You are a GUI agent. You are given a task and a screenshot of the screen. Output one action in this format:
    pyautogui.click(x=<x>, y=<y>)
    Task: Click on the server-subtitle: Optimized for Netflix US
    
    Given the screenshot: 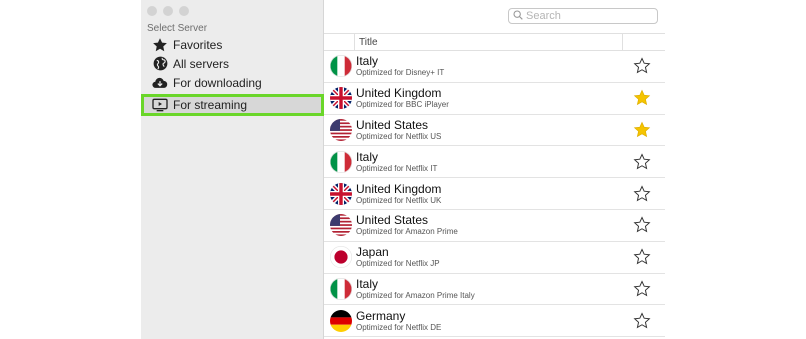 What is the action you would take?
    pyautogui.click(x=399, y=136)
    